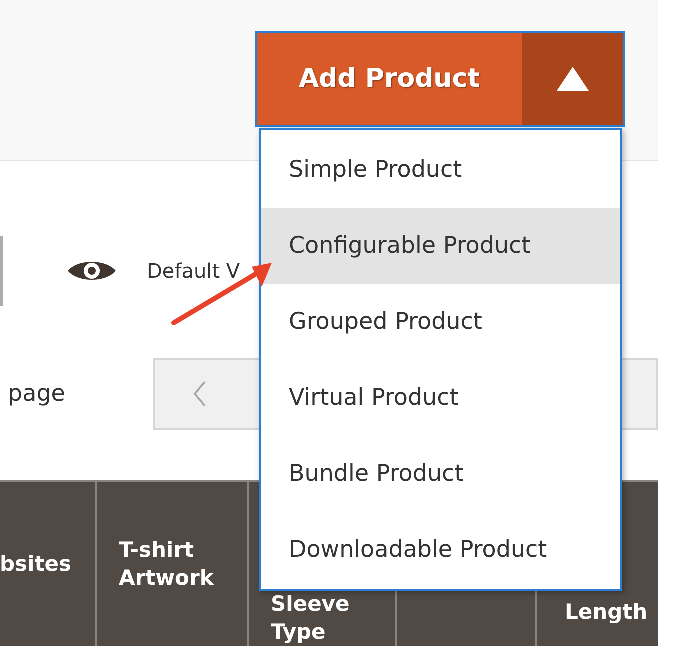 This screenshot has width=674, height=646. I want to click on column-header: T-shirt Artwork, so click(166, 564).